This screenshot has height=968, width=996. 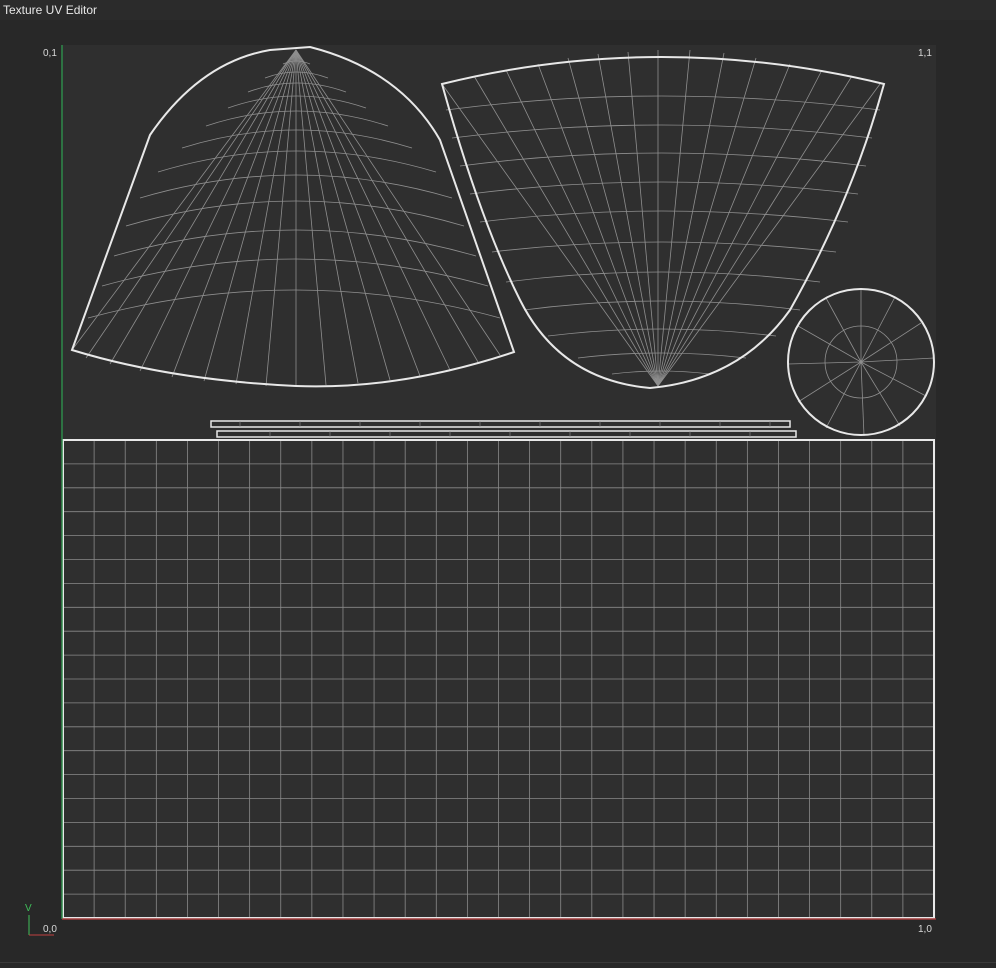 I want to click on uv-corner-label-bottom-left: 0,0, so click(x=50, y=929).